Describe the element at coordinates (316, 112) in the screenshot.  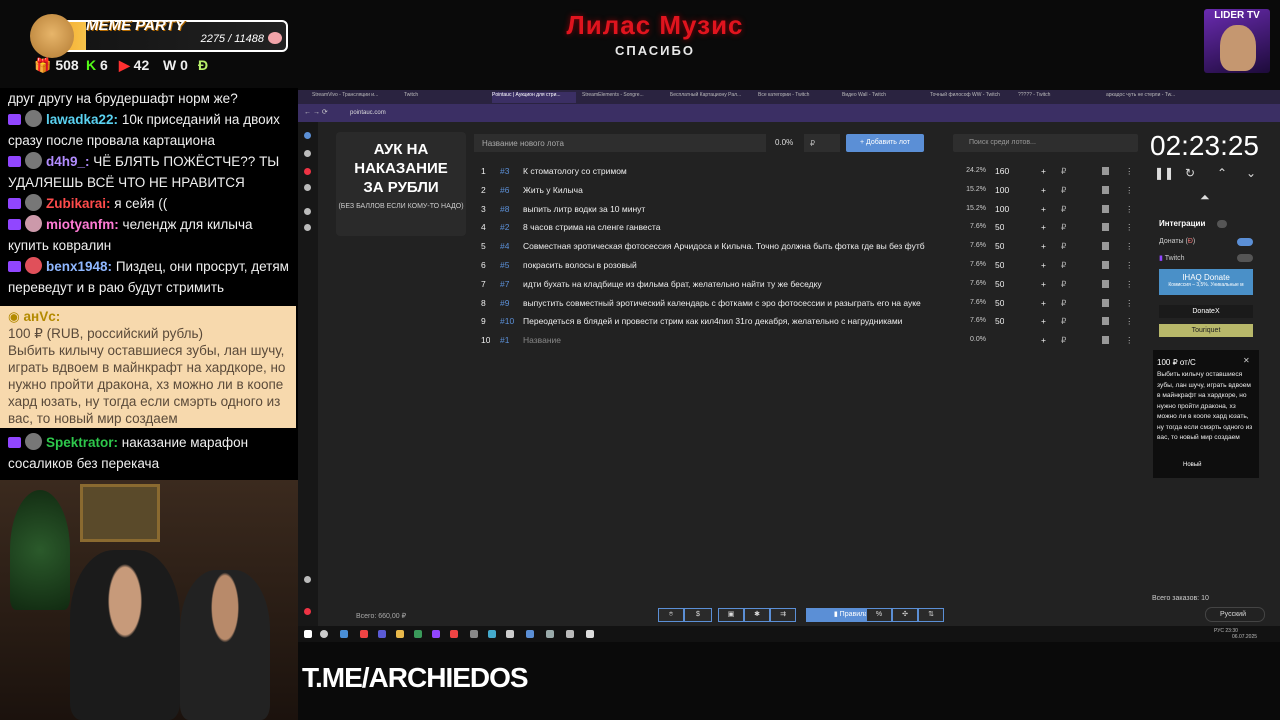
I see `nav-arrows-icon: ← → ⟳` at that location.